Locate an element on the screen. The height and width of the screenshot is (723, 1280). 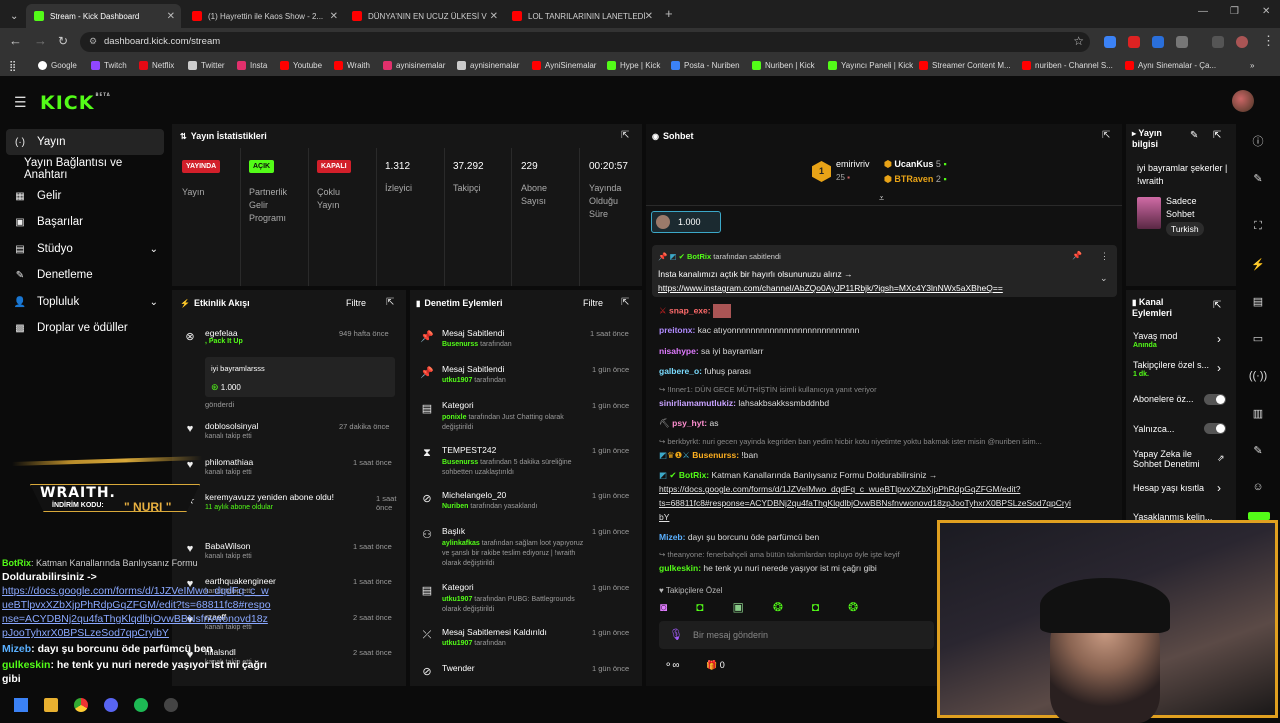
top-gifter-name: ⬢ UcanKus 5 ▪ is located at coordinates (915, 164).